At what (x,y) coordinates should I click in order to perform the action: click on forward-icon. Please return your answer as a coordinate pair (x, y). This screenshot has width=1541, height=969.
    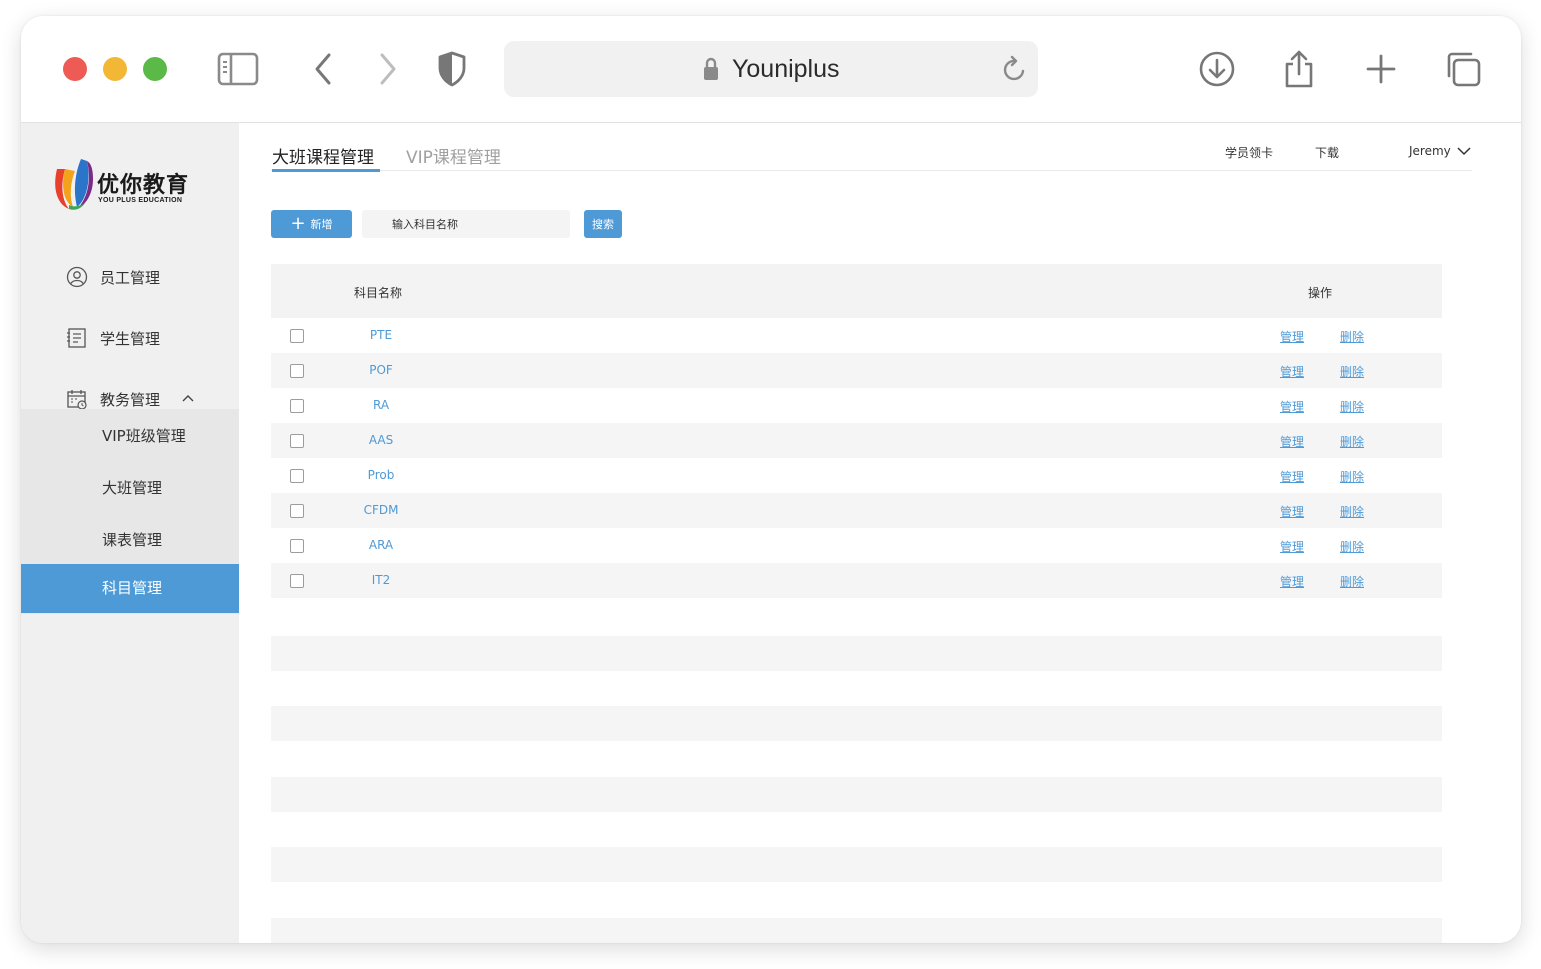
    Looking at the image, I should click on (388, 69).